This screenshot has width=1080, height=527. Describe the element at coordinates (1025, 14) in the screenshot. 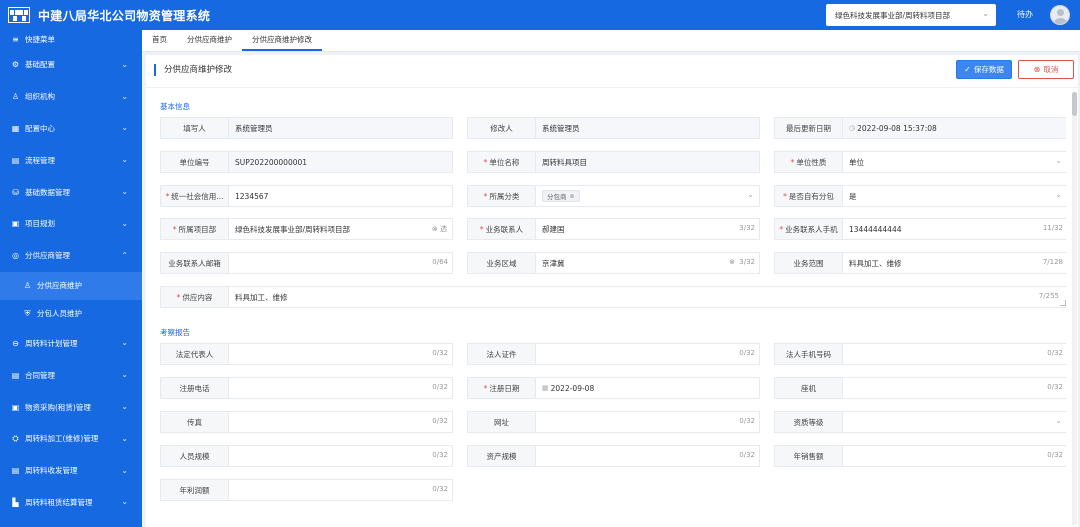

I see `todo-link: 待办` at that location.